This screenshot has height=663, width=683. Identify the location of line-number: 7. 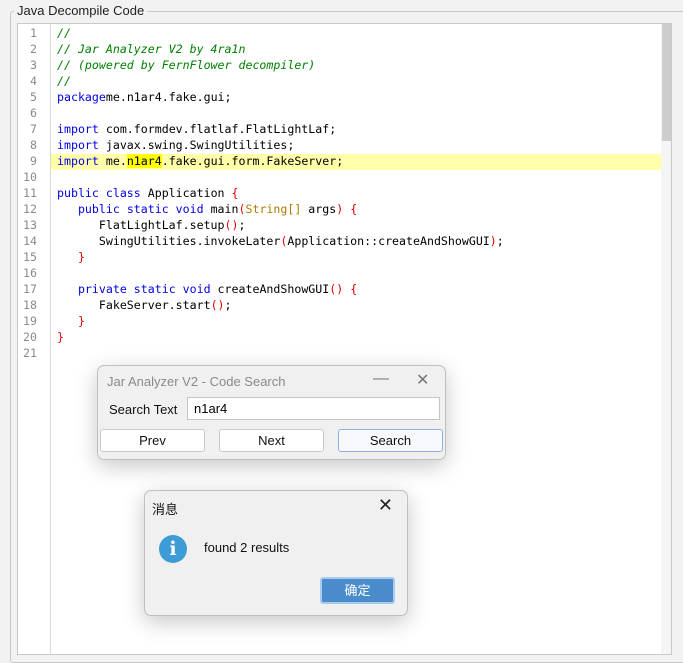
(33, 129).